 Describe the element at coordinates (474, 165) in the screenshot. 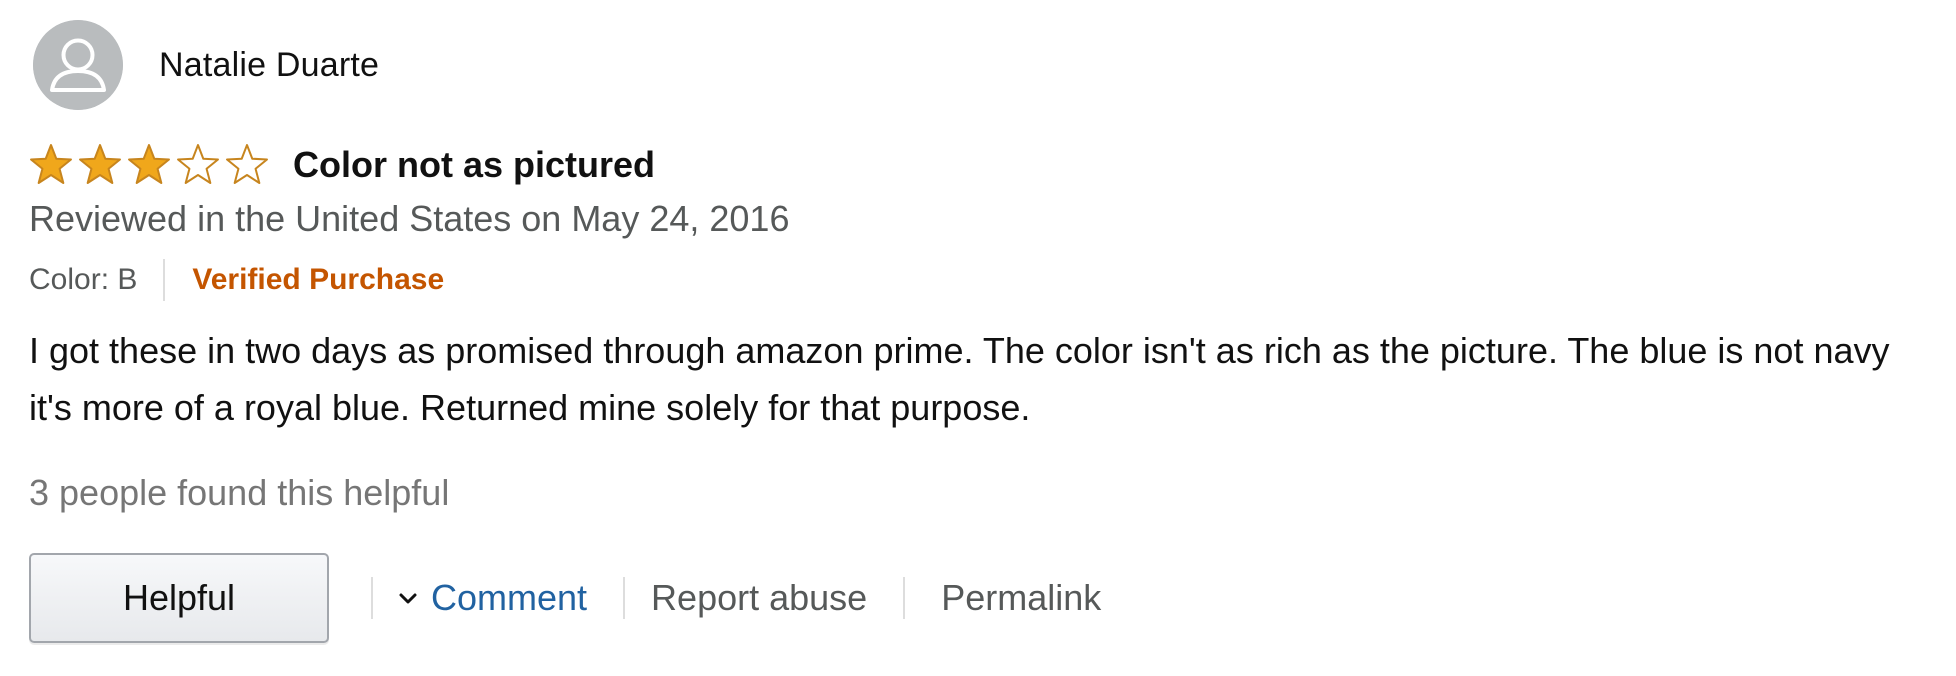

I see `review-title: Color not as pictured` at that location.